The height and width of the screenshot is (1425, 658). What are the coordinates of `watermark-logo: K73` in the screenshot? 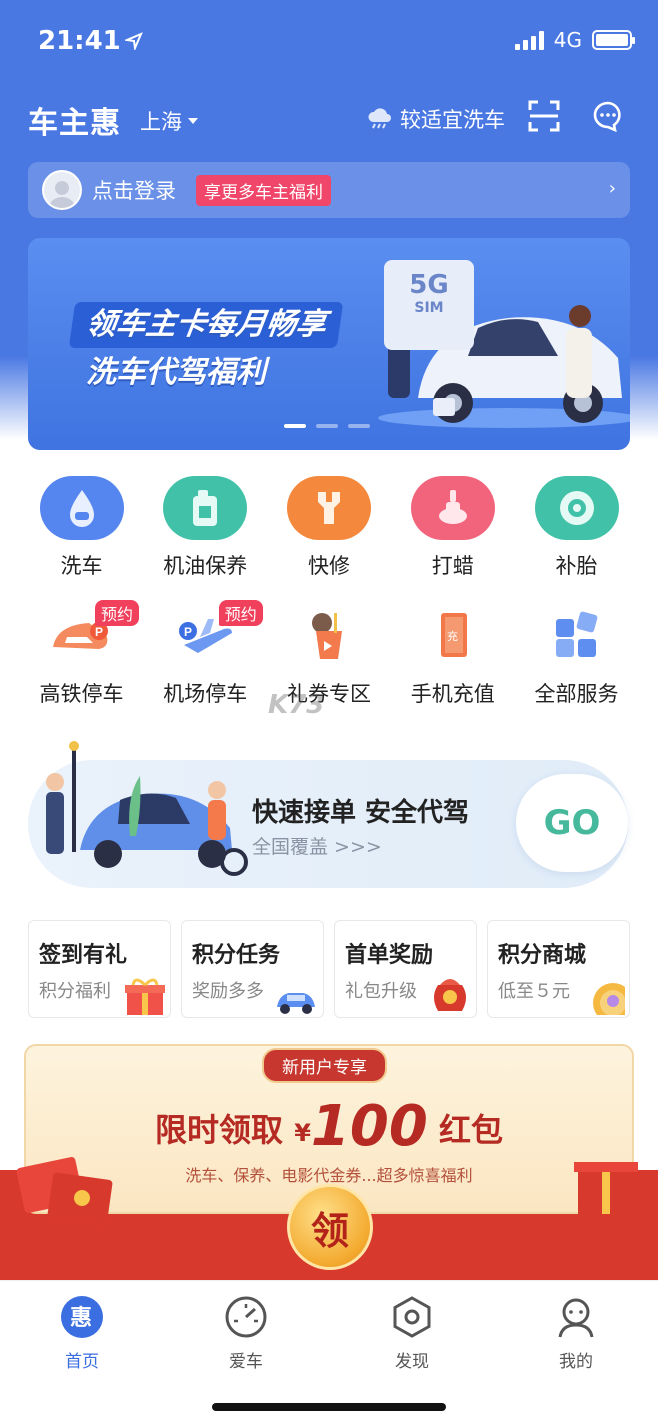 It's located at (296, 705).